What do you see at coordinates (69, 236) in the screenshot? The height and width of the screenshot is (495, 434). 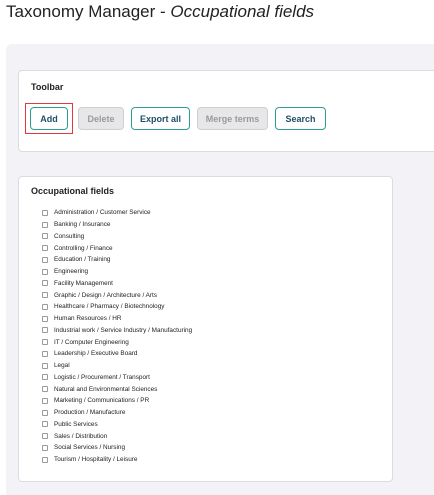 I see `field-label: Consulting` at bounding box center [69, 236].